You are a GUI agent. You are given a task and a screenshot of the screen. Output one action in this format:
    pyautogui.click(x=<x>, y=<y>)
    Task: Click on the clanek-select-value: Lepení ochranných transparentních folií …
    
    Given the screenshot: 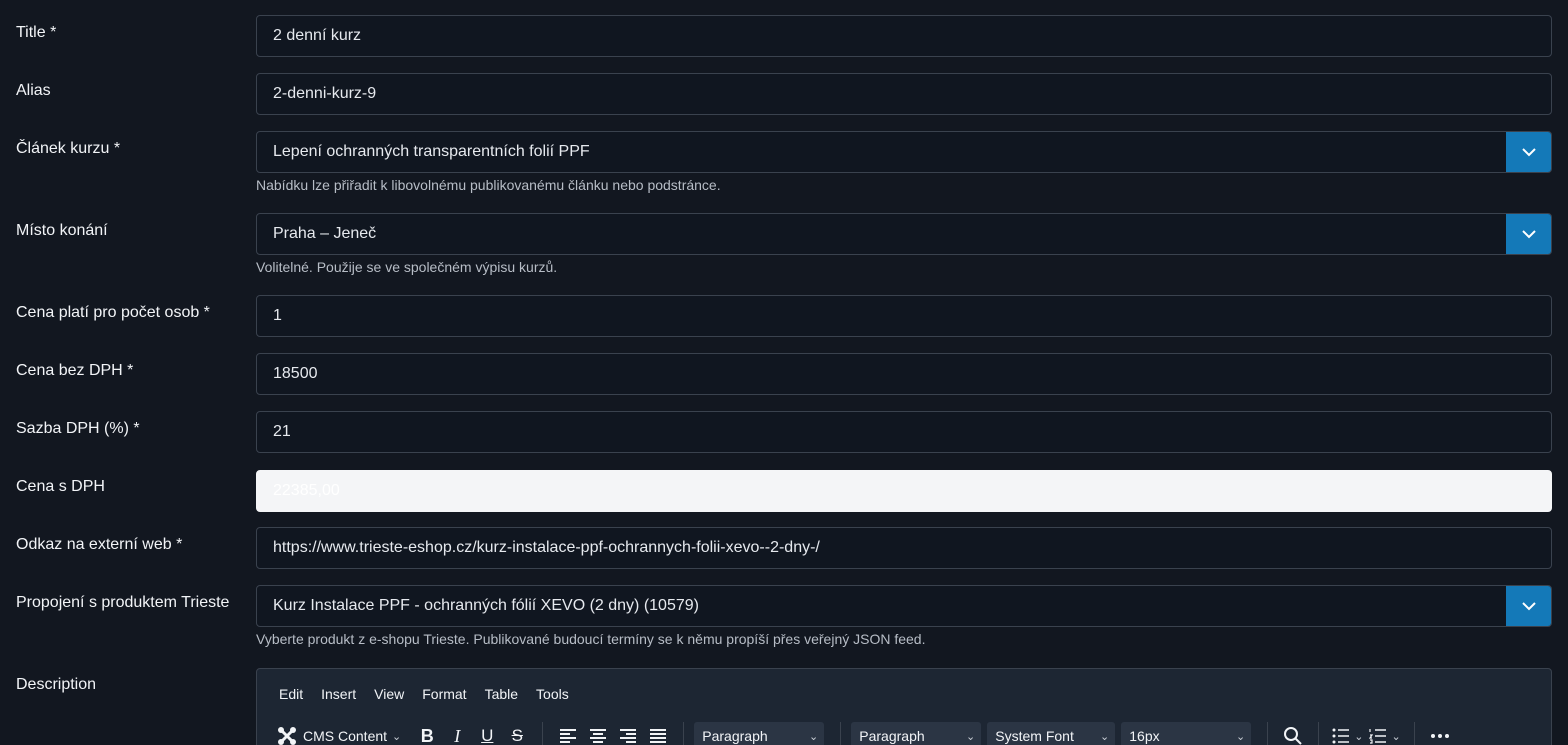 What is the action you would take?
    pyautogui.click(x=431, y=151)
    